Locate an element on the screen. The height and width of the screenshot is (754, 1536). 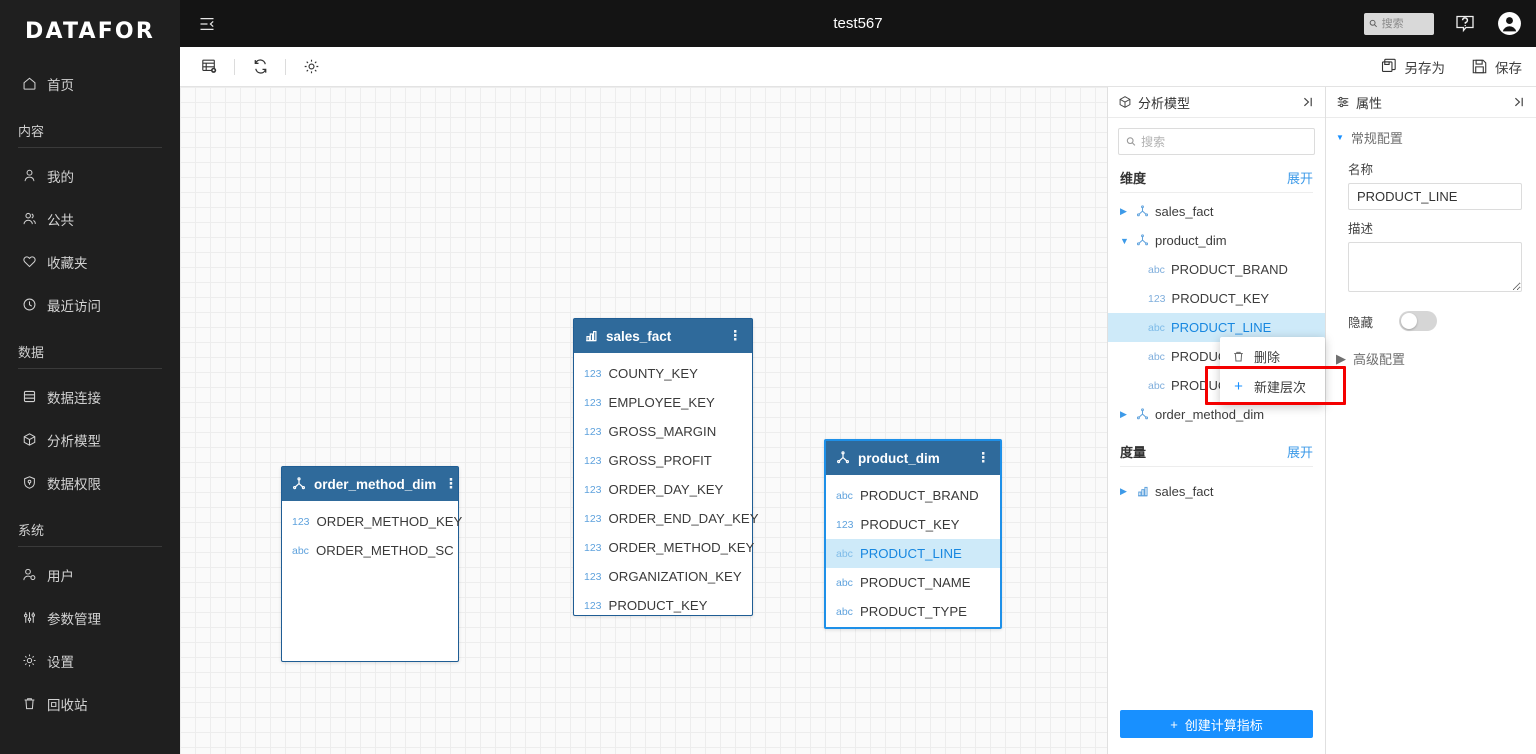
toolbar: 另存为 保存 is located at coordinates (858, 67).